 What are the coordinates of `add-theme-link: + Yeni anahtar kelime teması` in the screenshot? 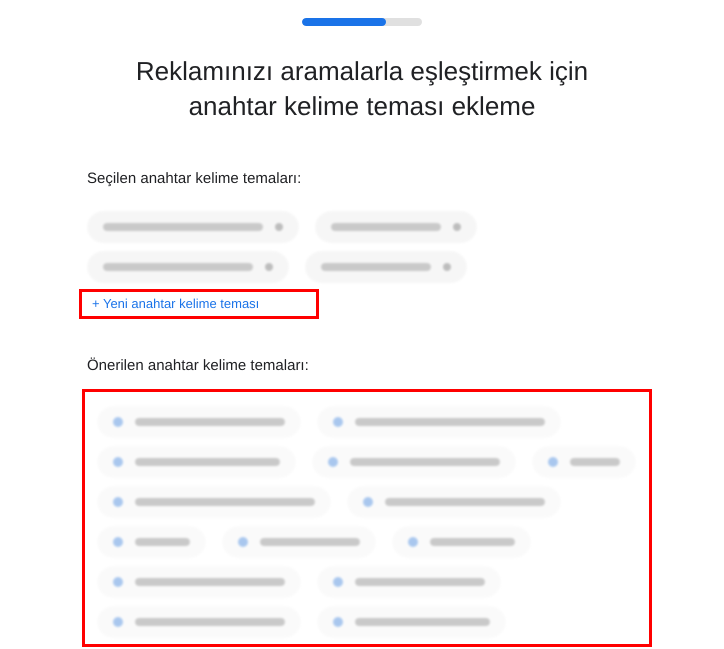 It's located at (176, 304).